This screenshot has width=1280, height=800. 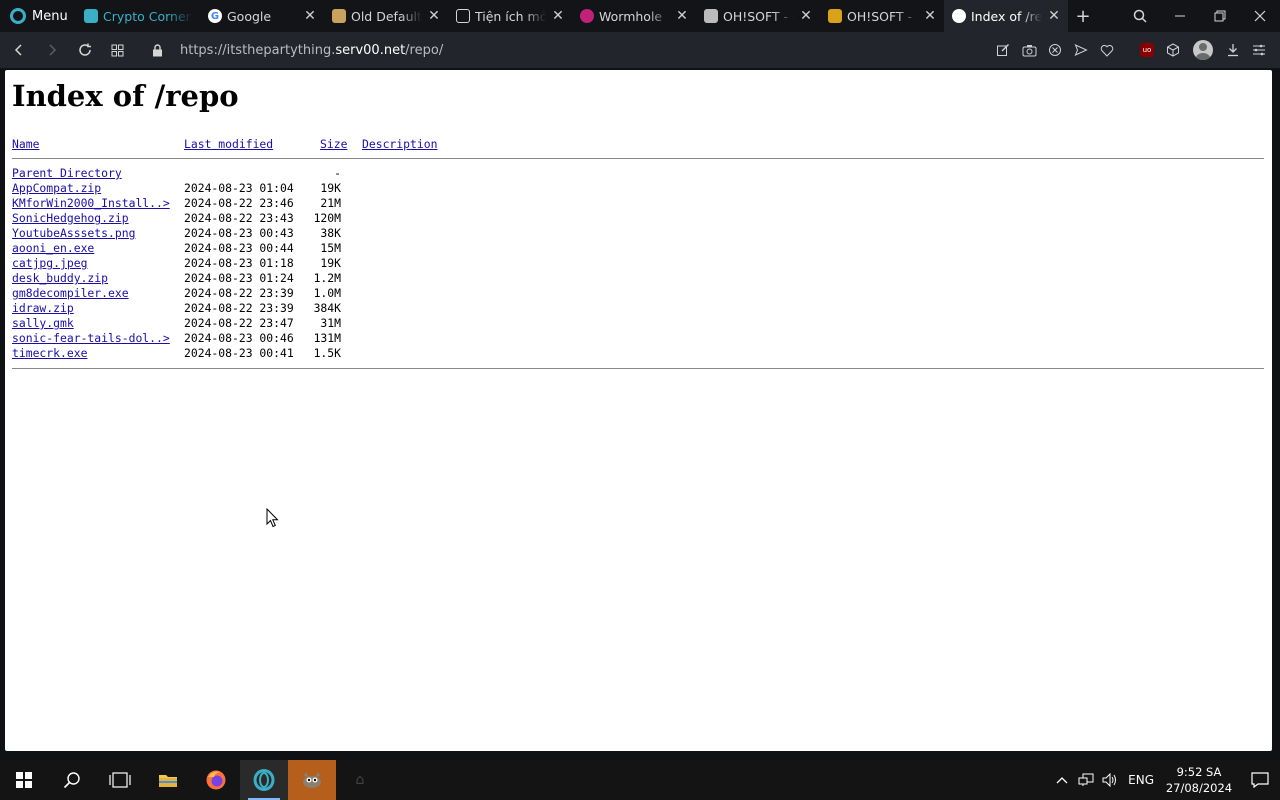 What do you see at coordinates (1140, 16) in the screenshot?
I see `search-tabs-icon` at bounding box center [1140, 16].